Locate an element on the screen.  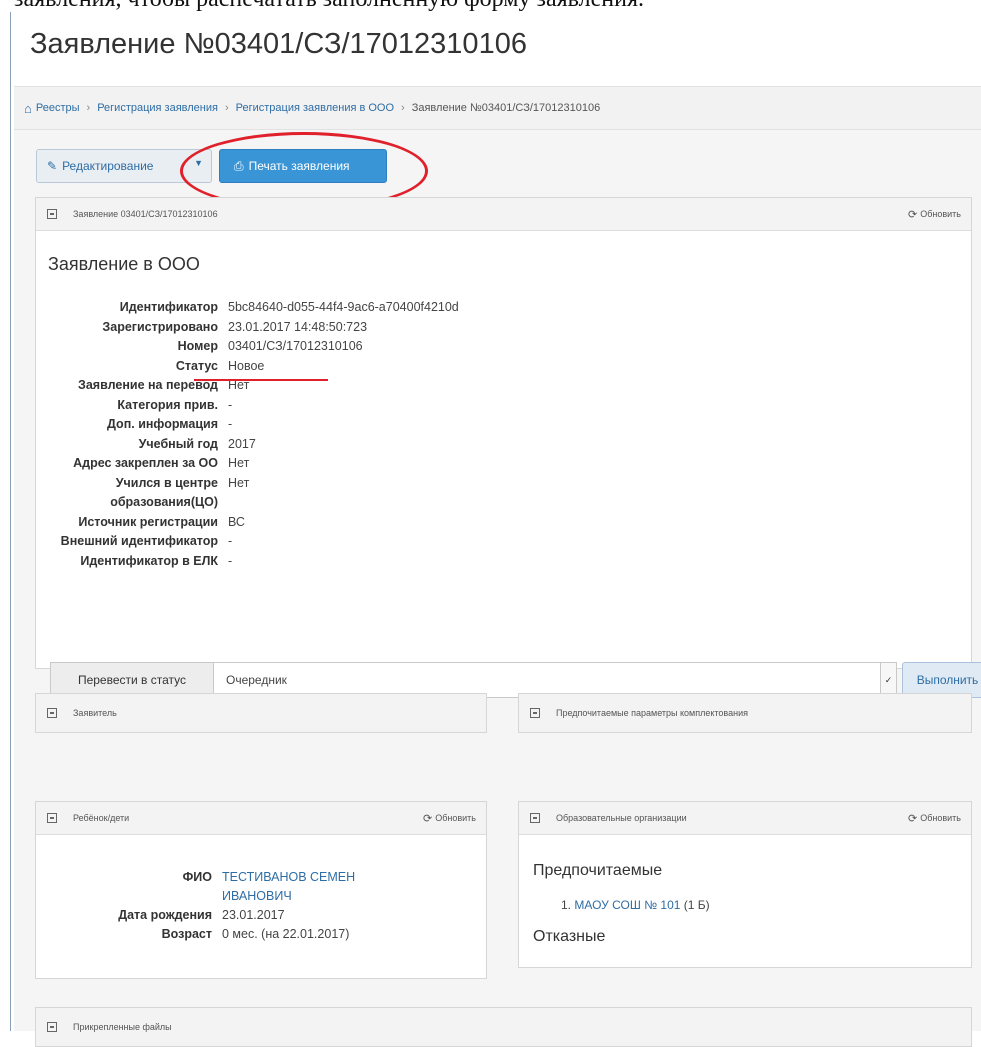
breadcrumb-link-registration-ooo: Регистрация заявления в ООО is located at coordinates (315, 108).